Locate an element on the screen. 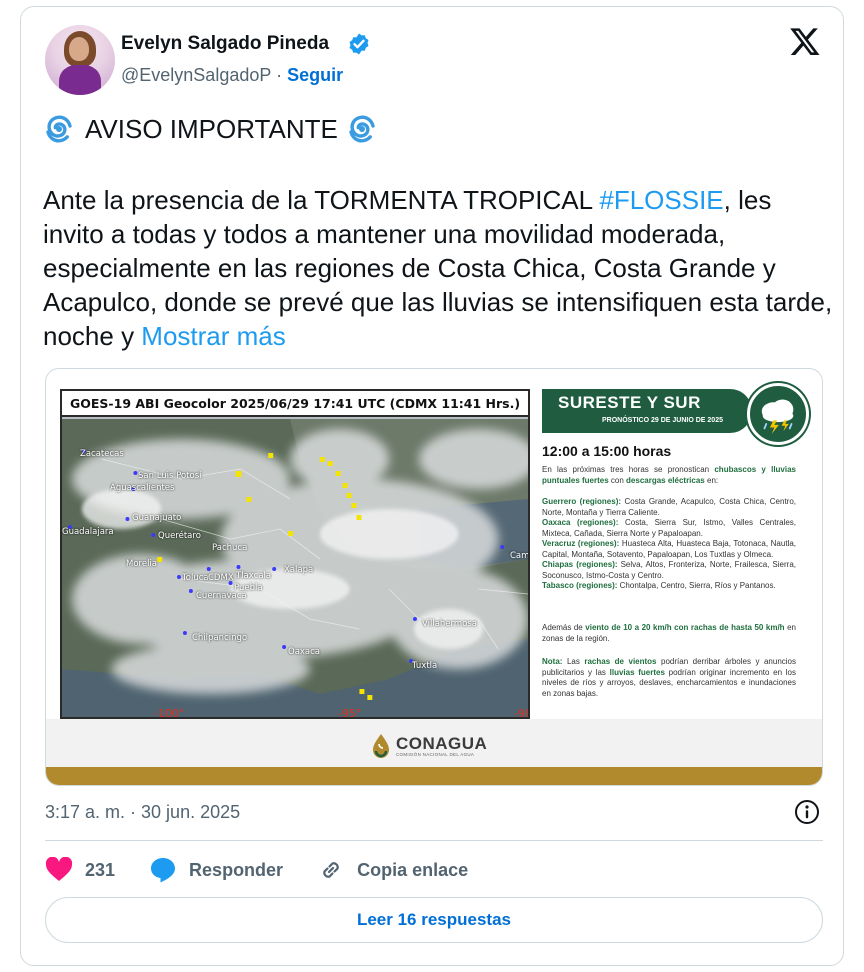  avatar is located at coordinates (80, 60).